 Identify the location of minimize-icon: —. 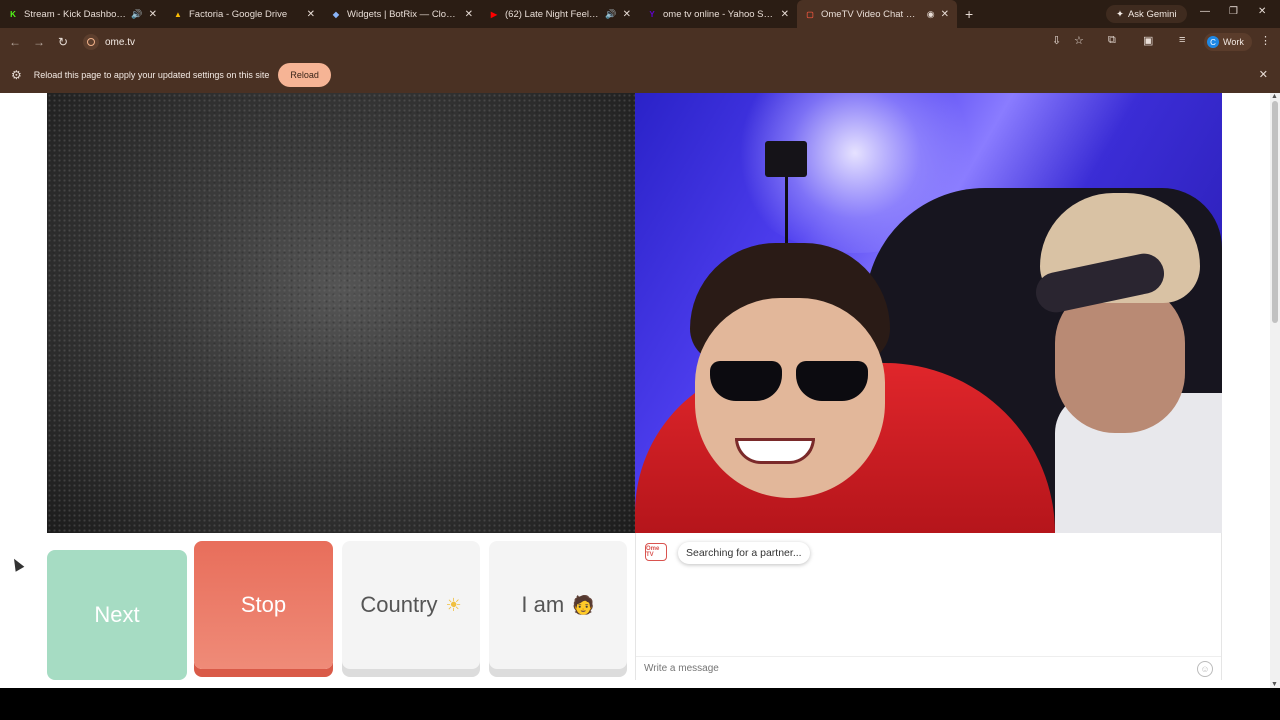
(1205, 11).